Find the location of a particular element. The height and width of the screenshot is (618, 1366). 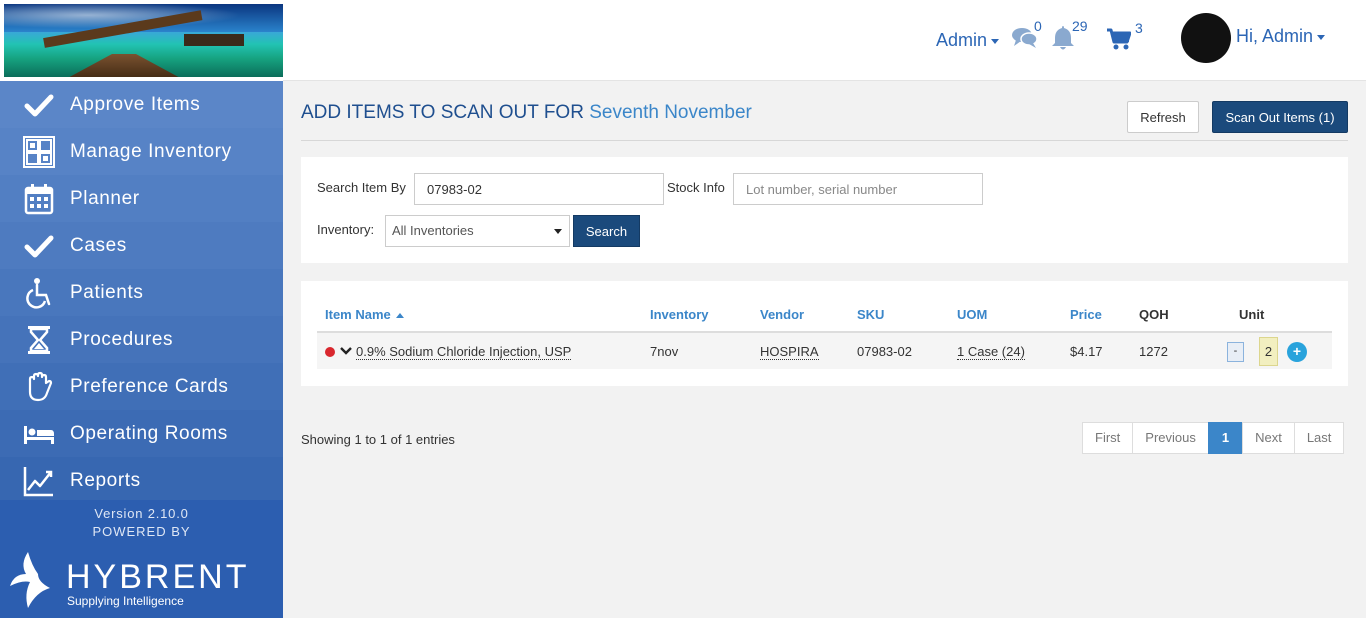

column-header-vendor: Vendor is located at coordinates (782, 314).